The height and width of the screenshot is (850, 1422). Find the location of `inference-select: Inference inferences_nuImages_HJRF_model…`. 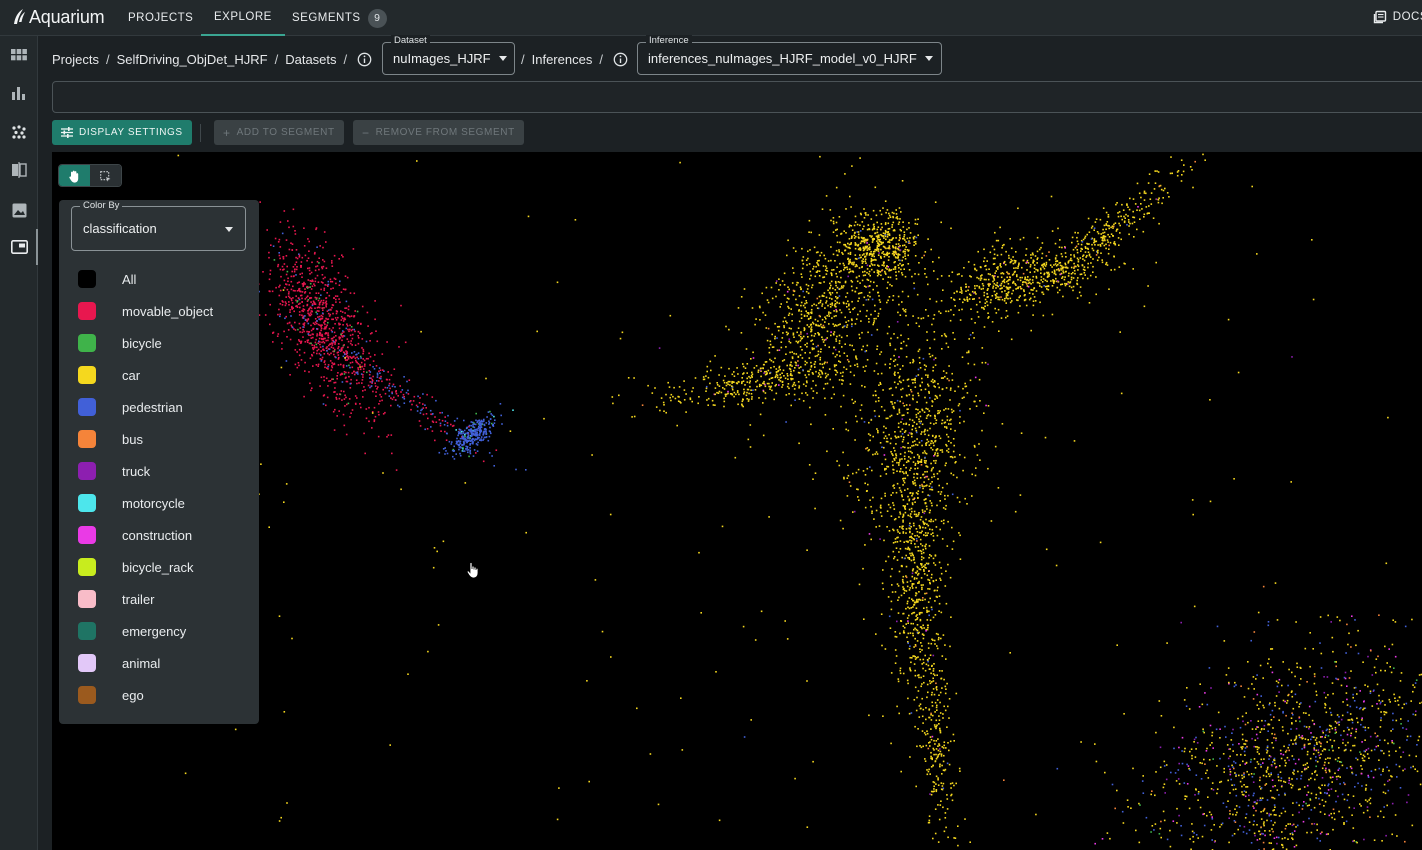

inference-select: Inference inferences_nuImages_HJRF_model… is located at coordinates (789, 55).